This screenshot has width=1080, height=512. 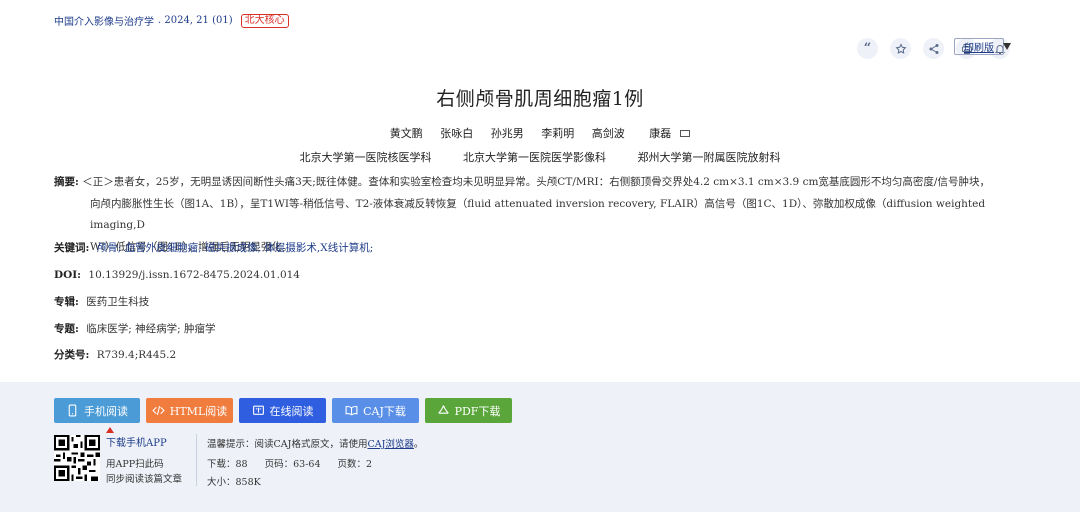 I want to click on star-icon, so click(x=900, y=48).